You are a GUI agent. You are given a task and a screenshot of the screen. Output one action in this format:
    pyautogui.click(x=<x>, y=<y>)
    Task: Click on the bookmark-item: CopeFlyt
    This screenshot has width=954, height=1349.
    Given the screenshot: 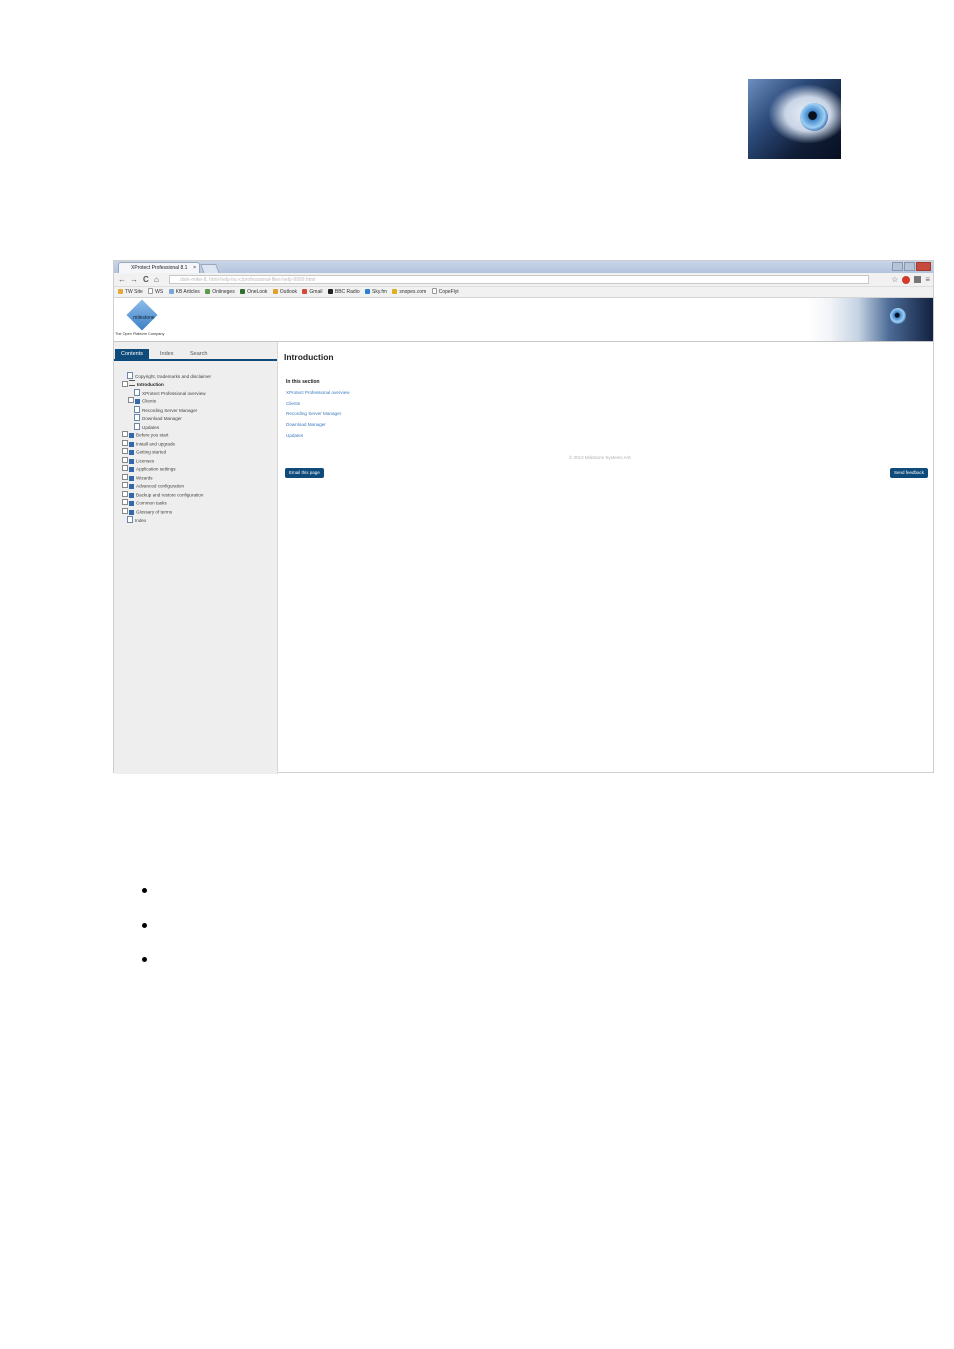 What is the action you would take?
    pyautogui.click(x=445, y=292)
    